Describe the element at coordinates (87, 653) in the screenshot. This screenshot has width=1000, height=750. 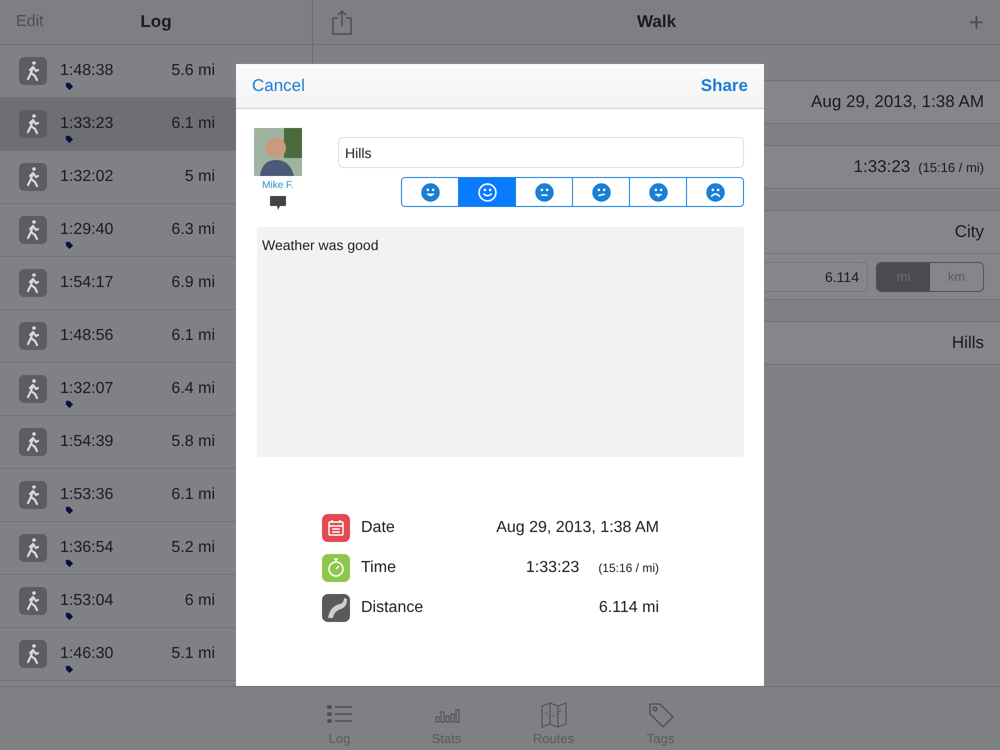
I see `duration-text: 1:46:30` at that location.